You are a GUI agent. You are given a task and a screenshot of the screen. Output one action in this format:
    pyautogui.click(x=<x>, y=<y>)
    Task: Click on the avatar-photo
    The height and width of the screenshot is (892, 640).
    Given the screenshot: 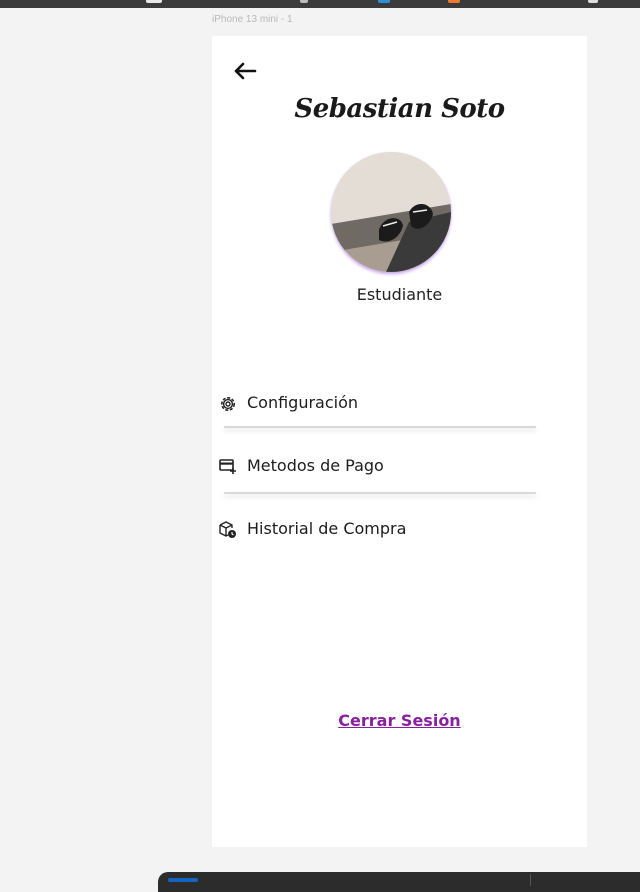 What is the action you would take?
    pyautogui.click(x=391, y=212)
    